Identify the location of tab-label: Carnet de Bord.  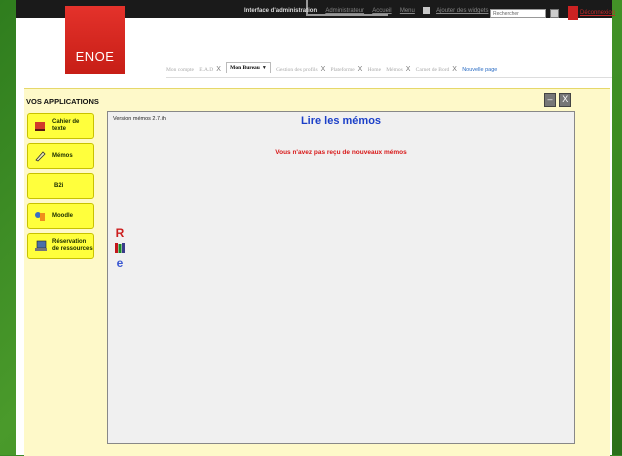
(432, 70).